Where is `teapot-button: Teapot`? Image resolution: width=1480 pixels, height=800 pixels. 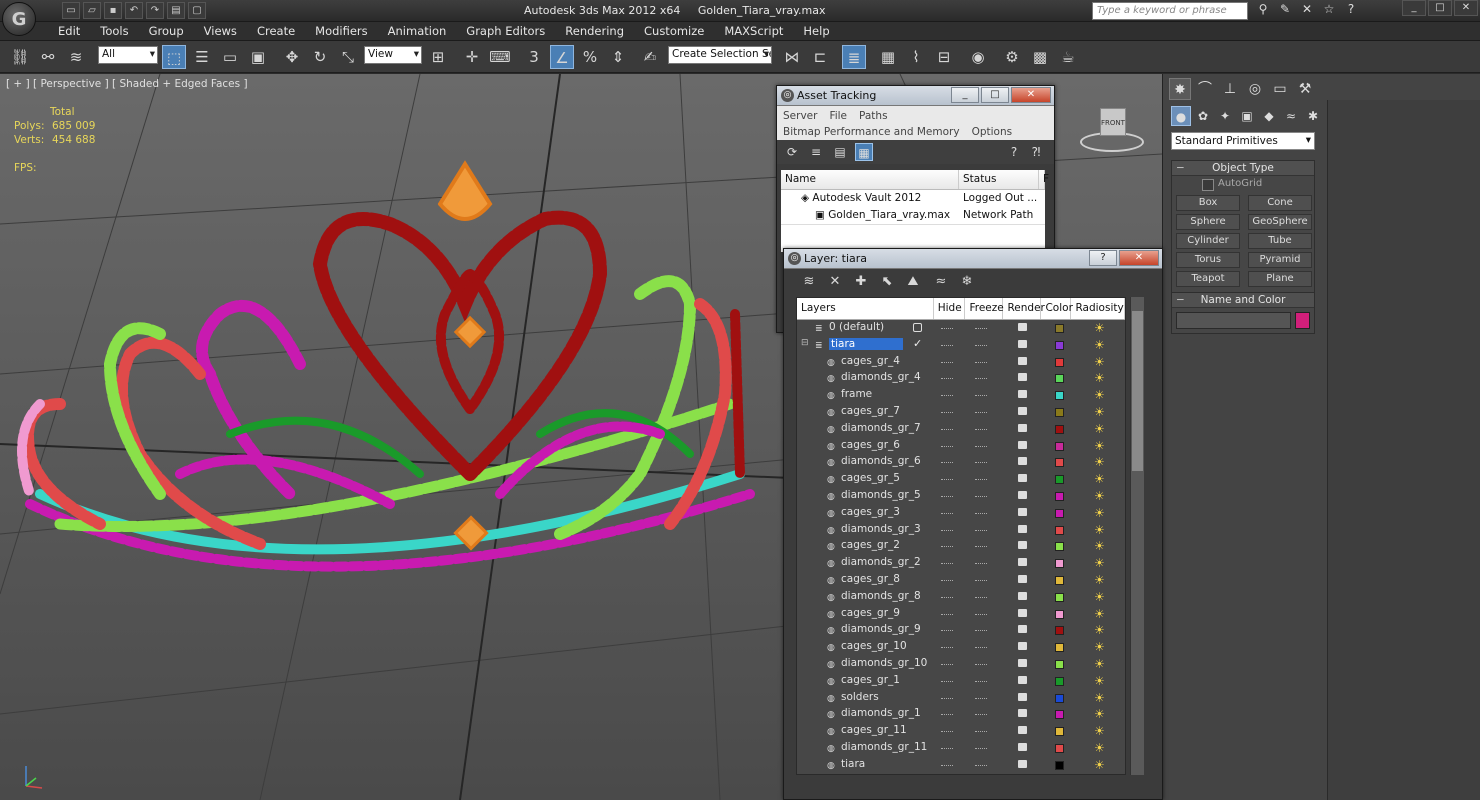
teapot-button: Teapot is located at coordinates (1208, 279).